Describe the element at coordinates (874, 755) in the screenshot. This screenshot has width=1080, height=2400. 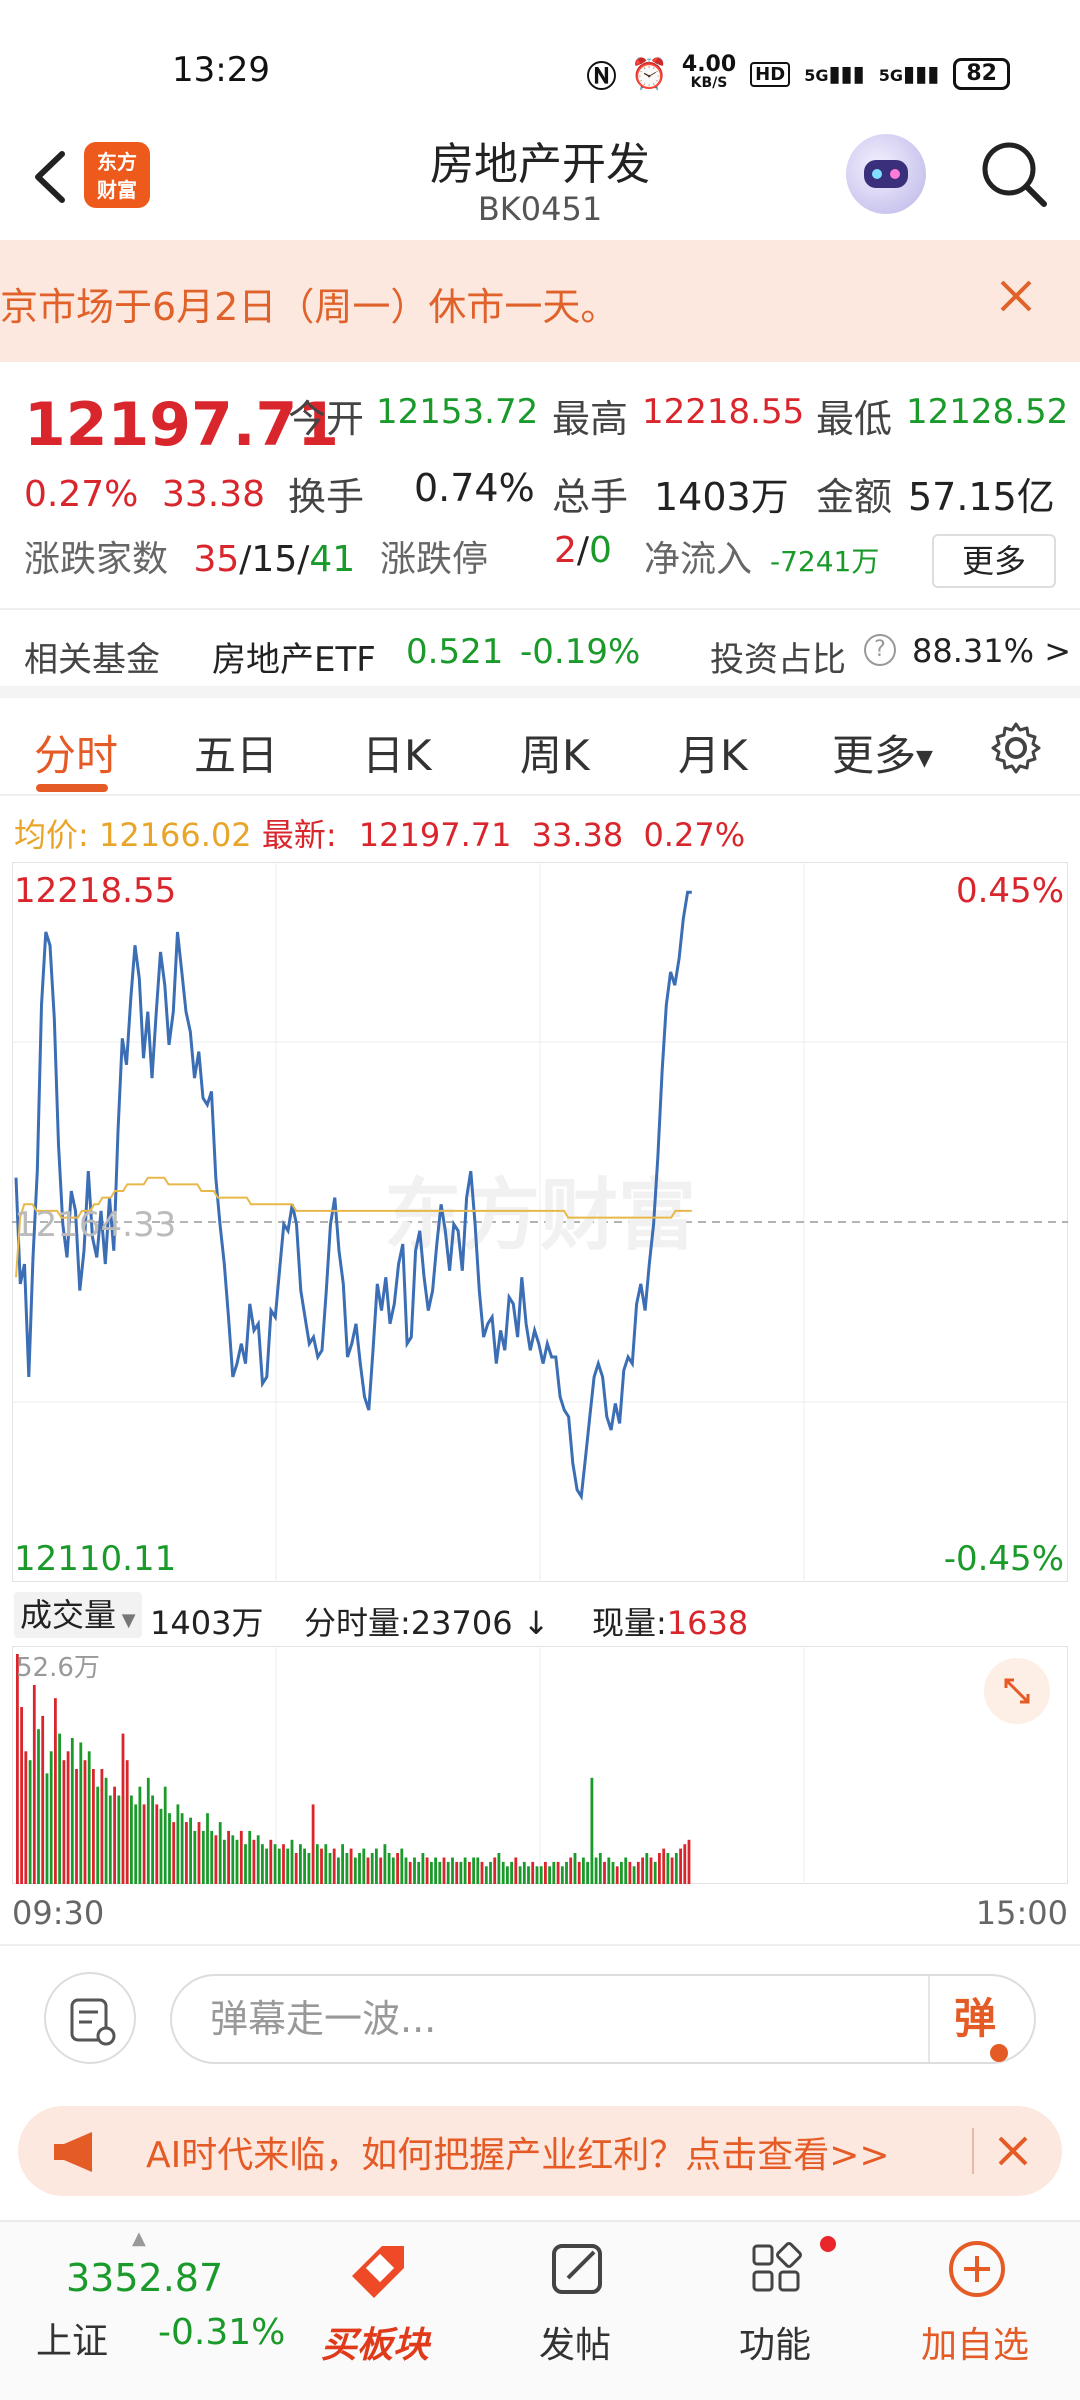
I see `tab-more-label: 更多` at that location.